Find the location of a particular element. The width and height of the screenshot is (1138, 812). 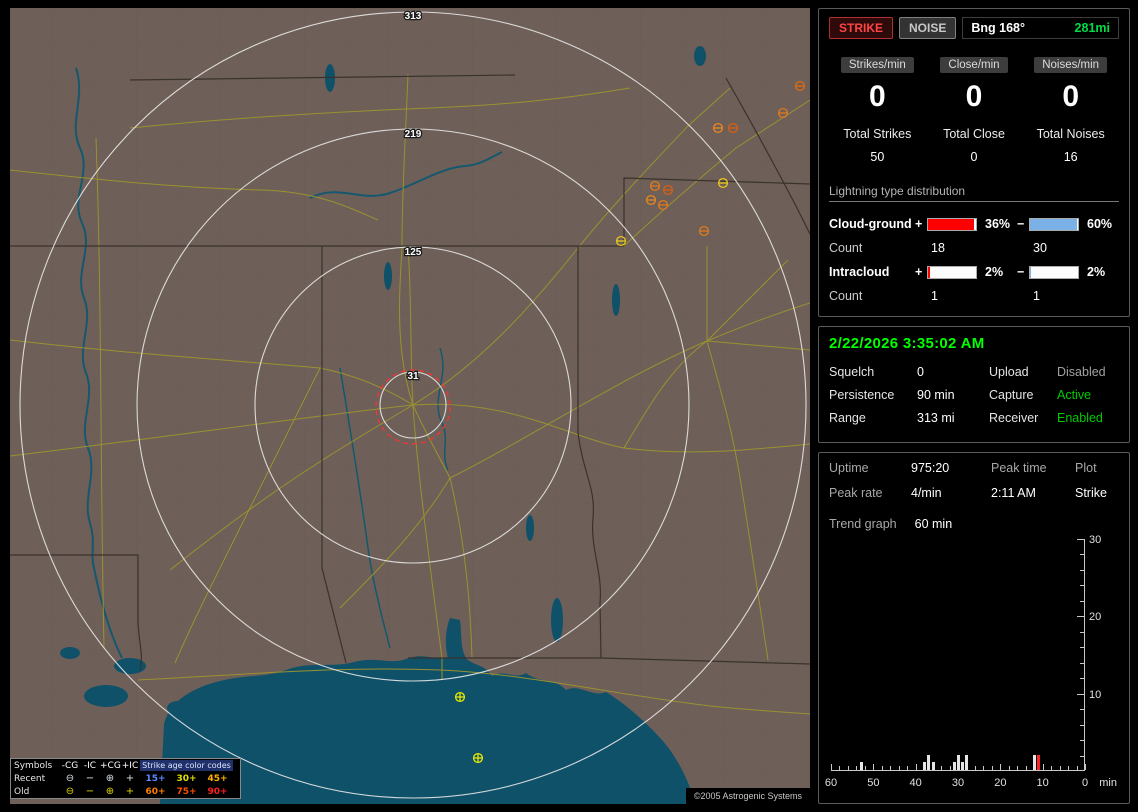

legend-col-neg-cg: -CG is located at coordinates (70, 765).